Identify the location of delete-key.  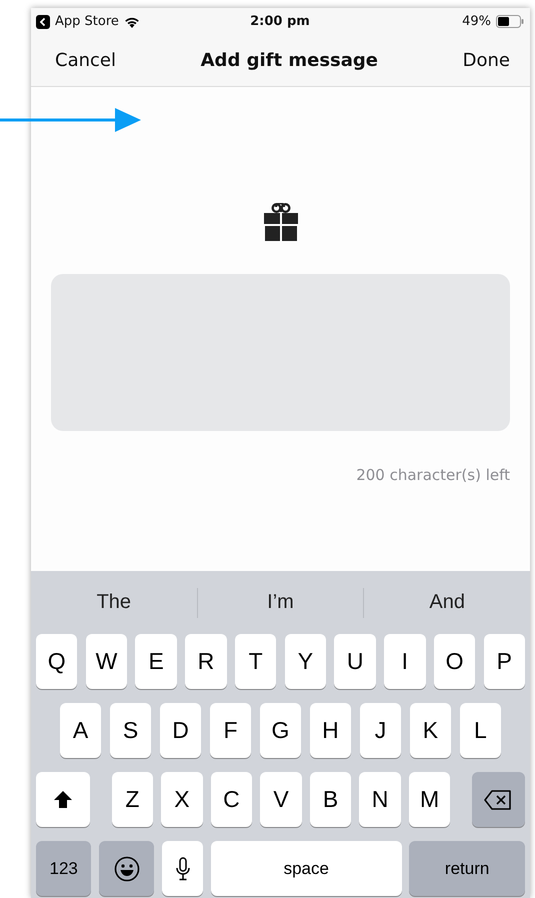
(498, 799).